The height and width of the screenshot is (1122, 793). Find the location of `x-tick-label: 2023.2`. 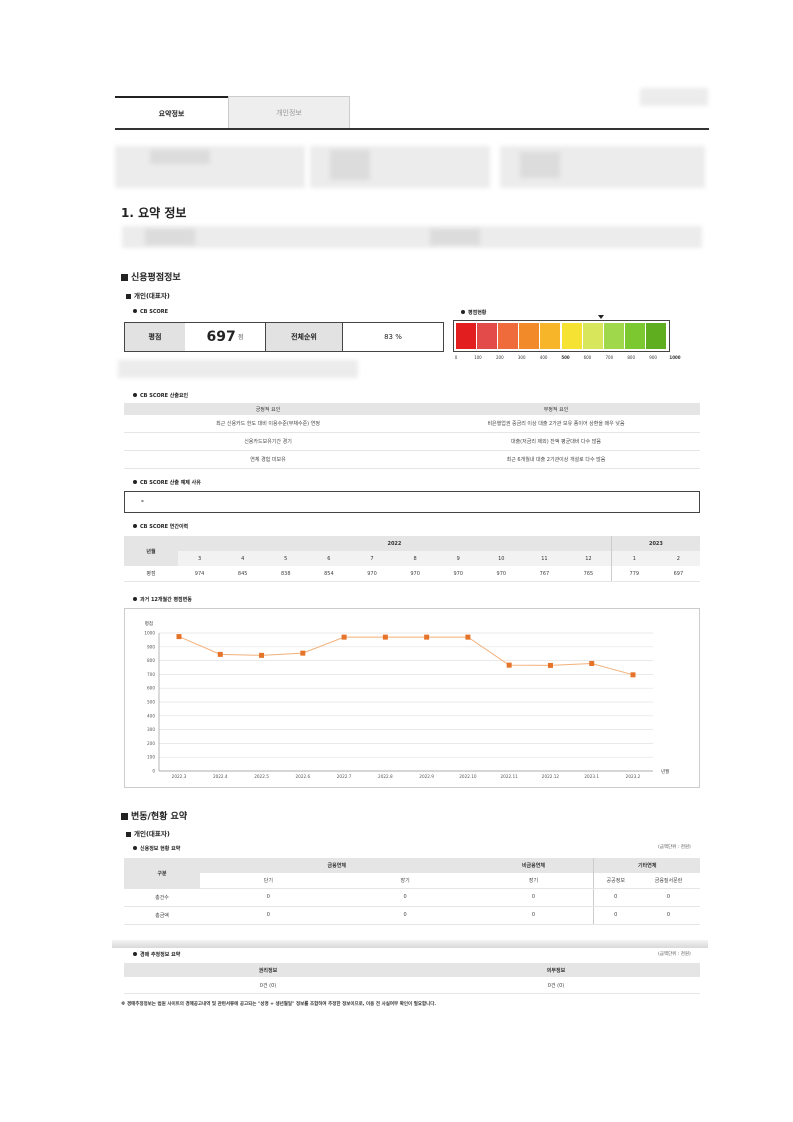

x-tick-label: 2023.2 is located at coordinates (633, 776).